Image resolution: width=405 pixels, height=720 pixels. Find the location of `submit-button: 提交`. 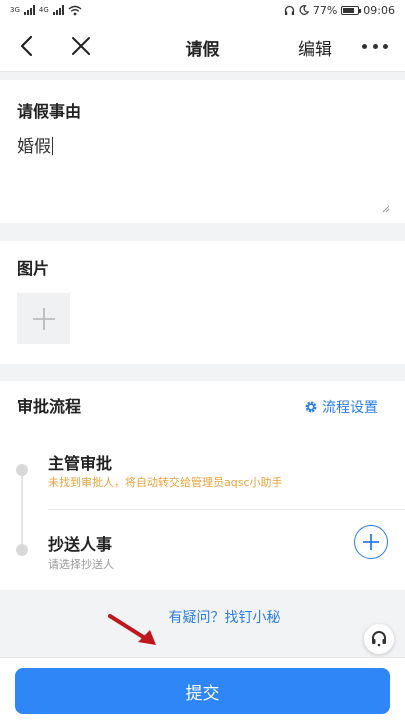

submit-button: 提交 is located at coordinates (202, 691).